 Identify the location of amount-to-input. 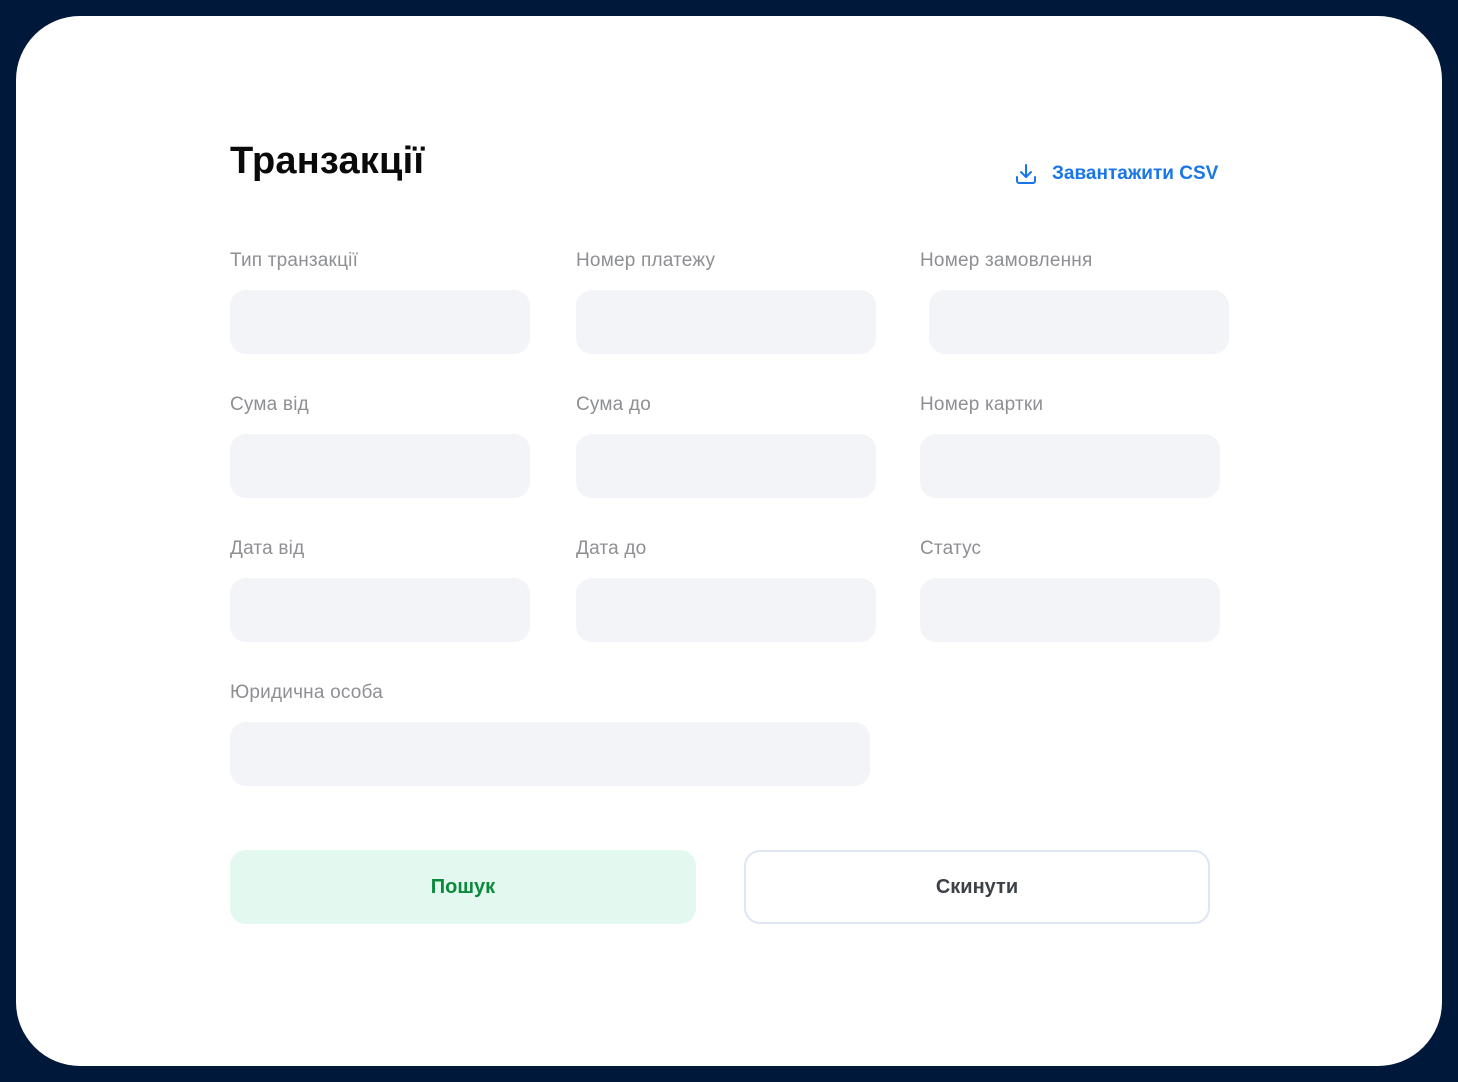
(726, 466).